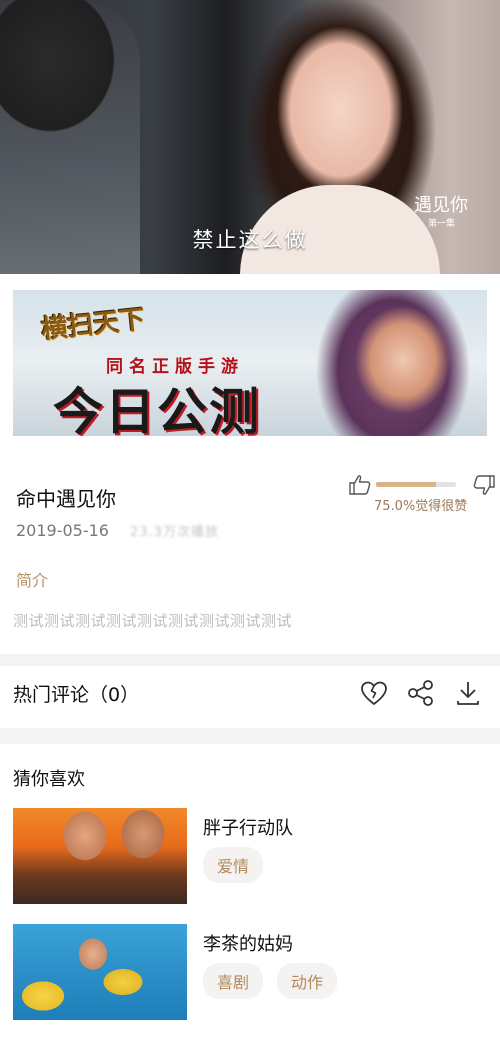 The width and height of the screenshot is (500, 1047). I want to click on hot-comments-title: 热门评论（0）, so click(76, 695).